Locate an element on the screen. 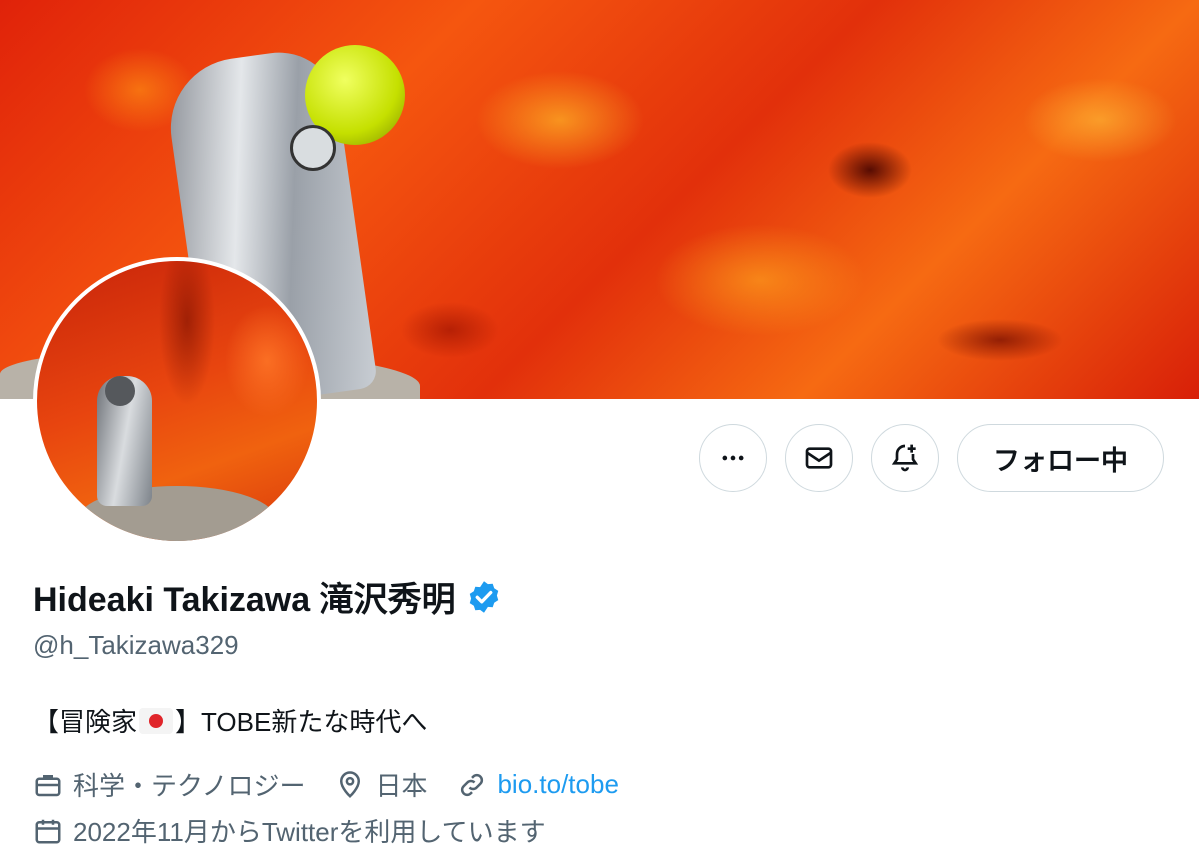 Image resolution: width=1199 pixels, height=859 pixels. notifications-button is located at coordinates (905, 458).